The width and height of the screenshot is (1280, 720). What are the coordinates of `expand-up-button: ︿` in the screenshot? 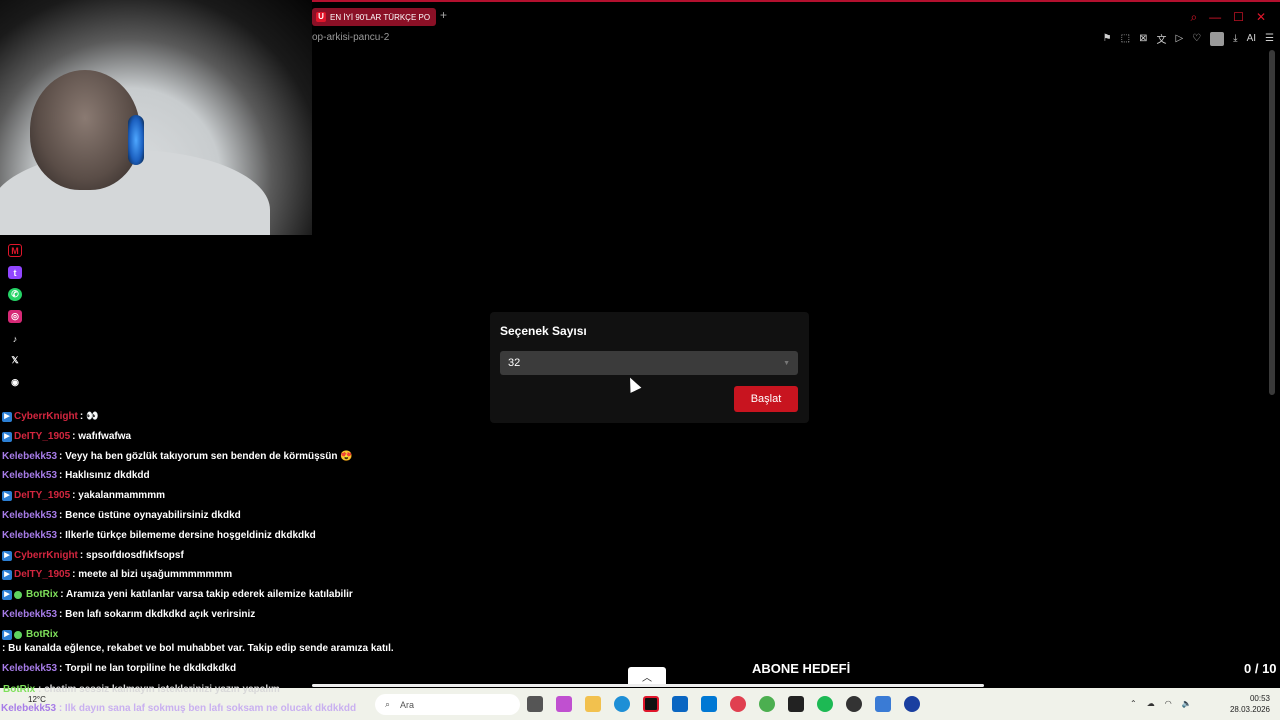 It's located at (647, 676).